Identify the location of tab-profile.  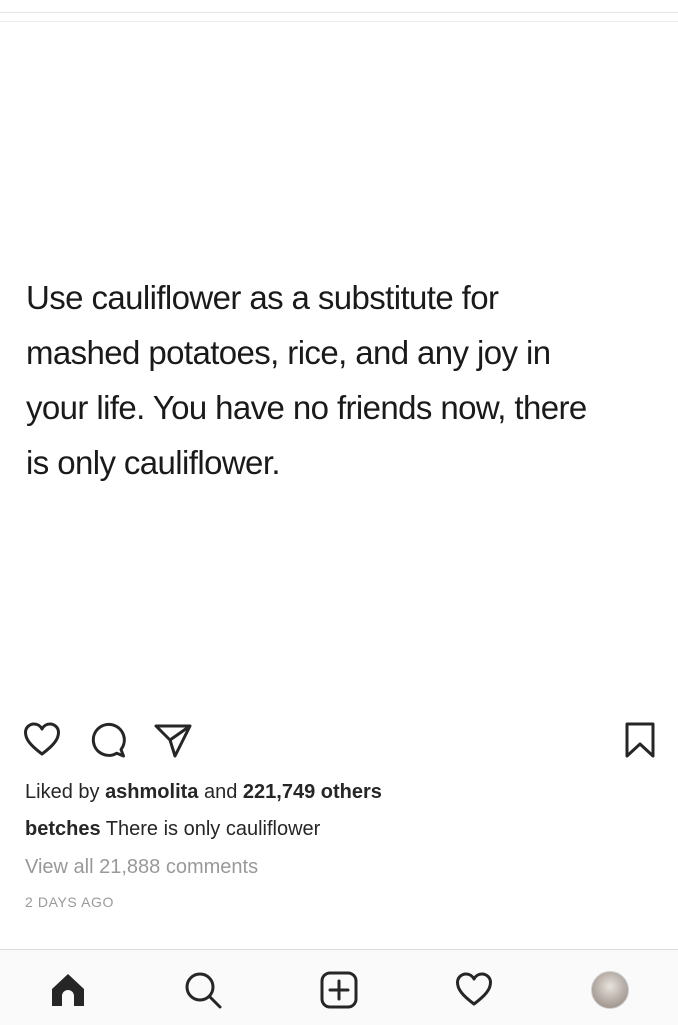
(610, 990).